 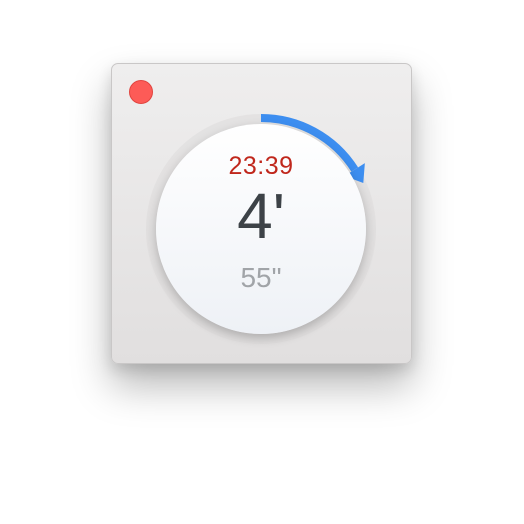 I want to click on minutes-display: 4', so click(x=261, y=216).